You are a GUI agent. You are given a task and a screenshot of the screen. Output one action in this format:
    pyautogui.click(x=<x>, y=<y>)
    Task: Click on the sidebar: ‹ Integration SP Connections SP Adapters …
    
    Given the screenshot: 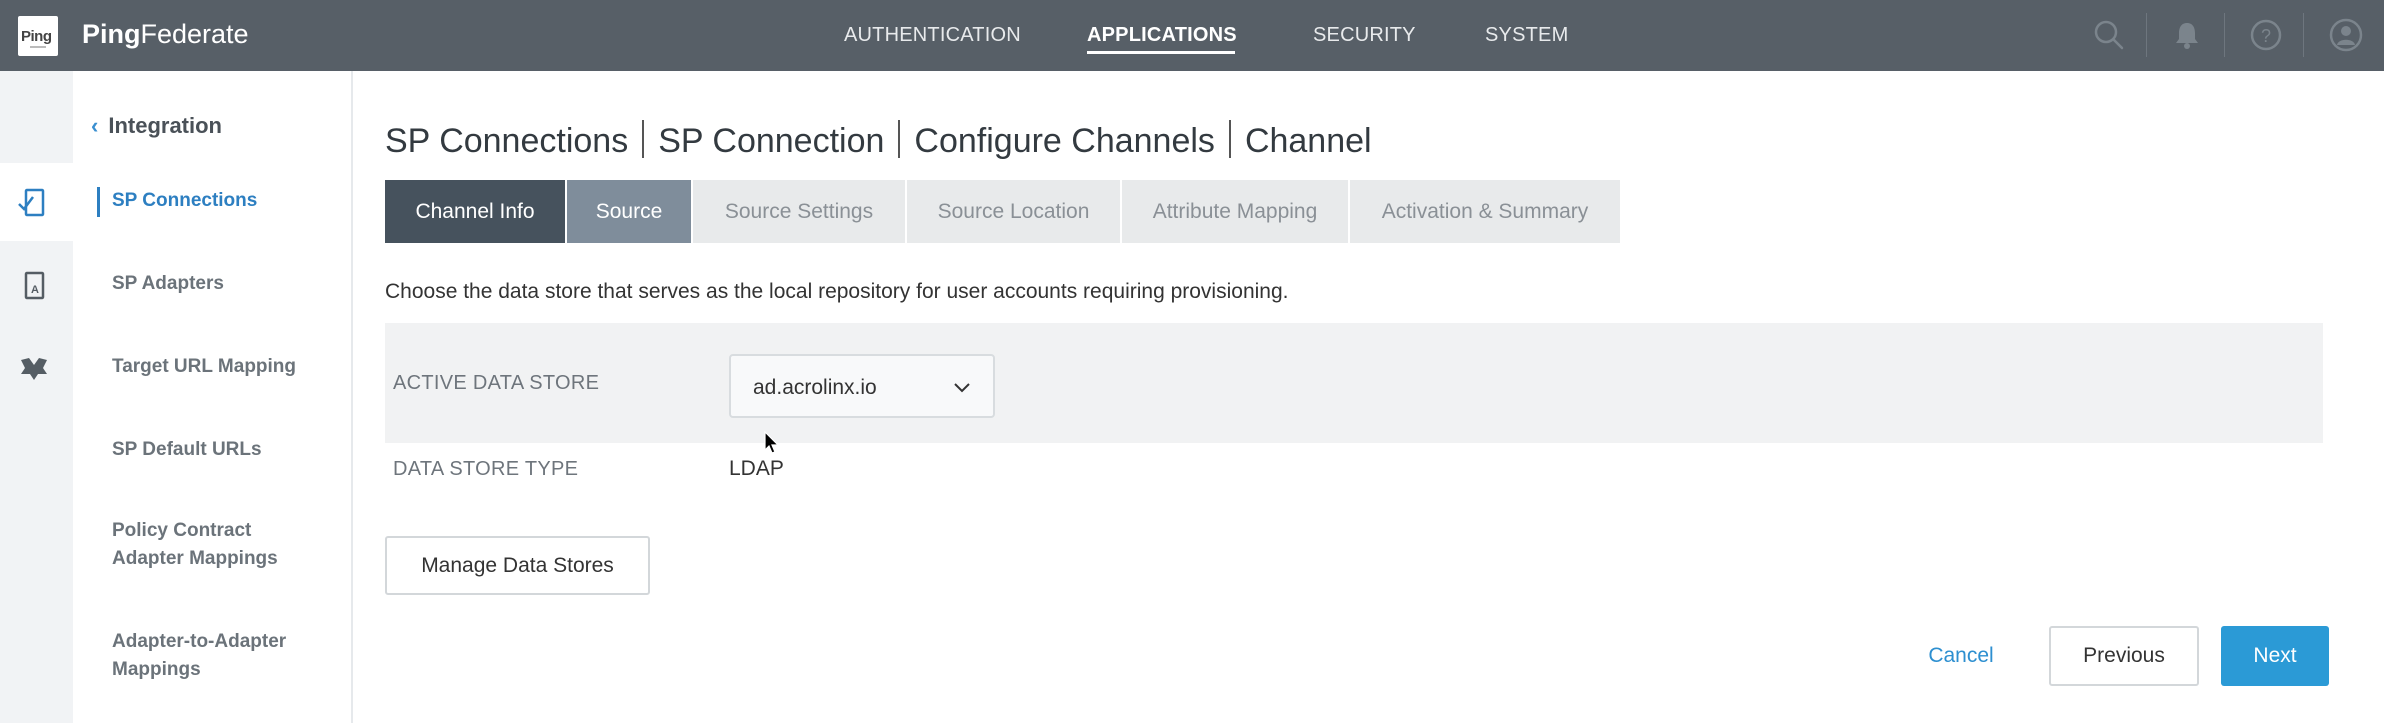 What is the action you would take?
    pyautogui.click(x=213, y=397)
    